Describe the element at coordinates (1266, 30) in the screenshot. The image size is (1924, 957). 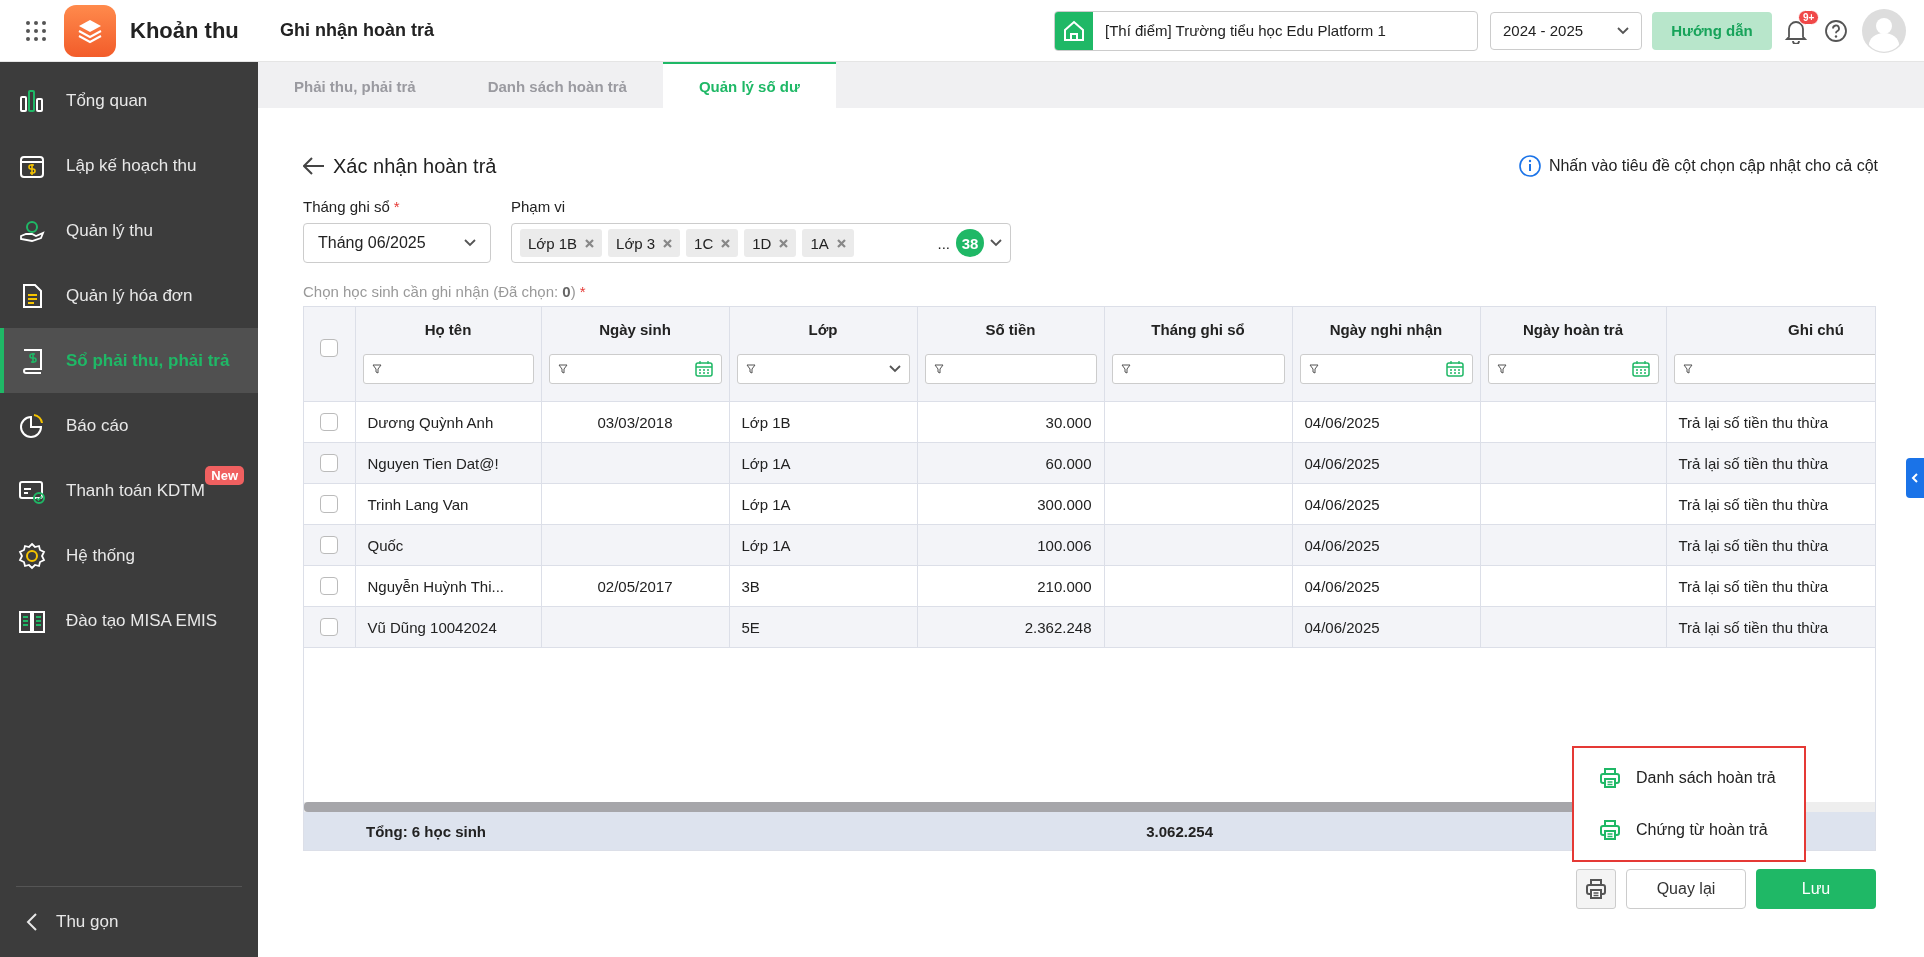
I see `school-selector: [Thí điểm] Trường tiểu học Edu Platform 1` at that location.